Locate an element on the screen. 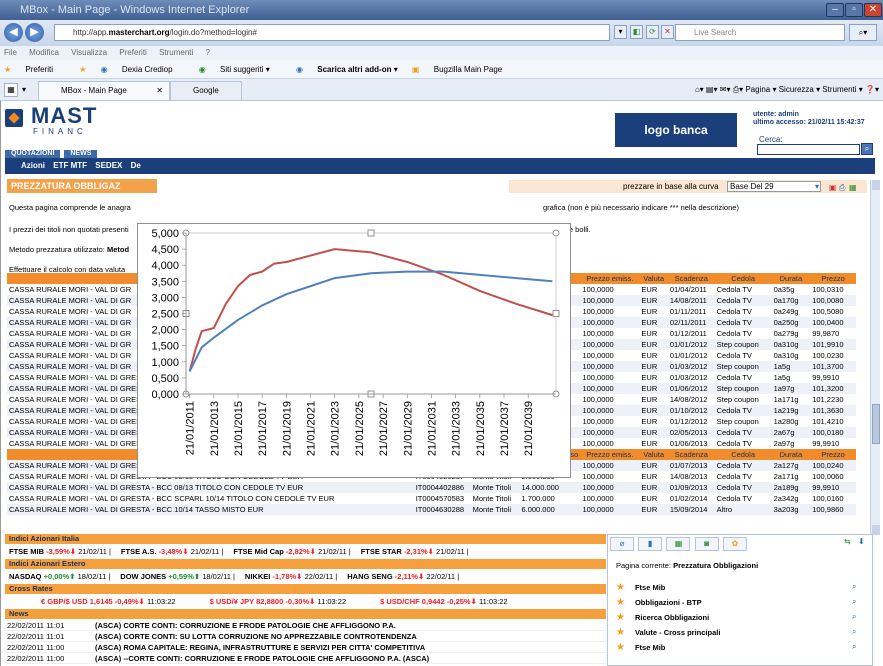 The height and width of the screenshot is (666, 883). index-item: NIKKEI -1,78%⬇ 22/02/11 | is located at coordinates (291, 576).